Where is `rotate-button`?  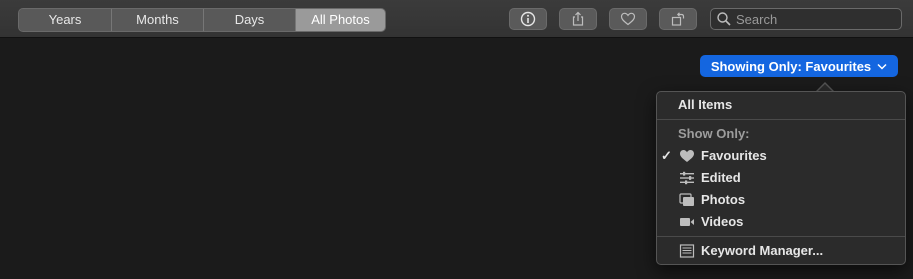
rotate-button is located at coordinates (678, 19).